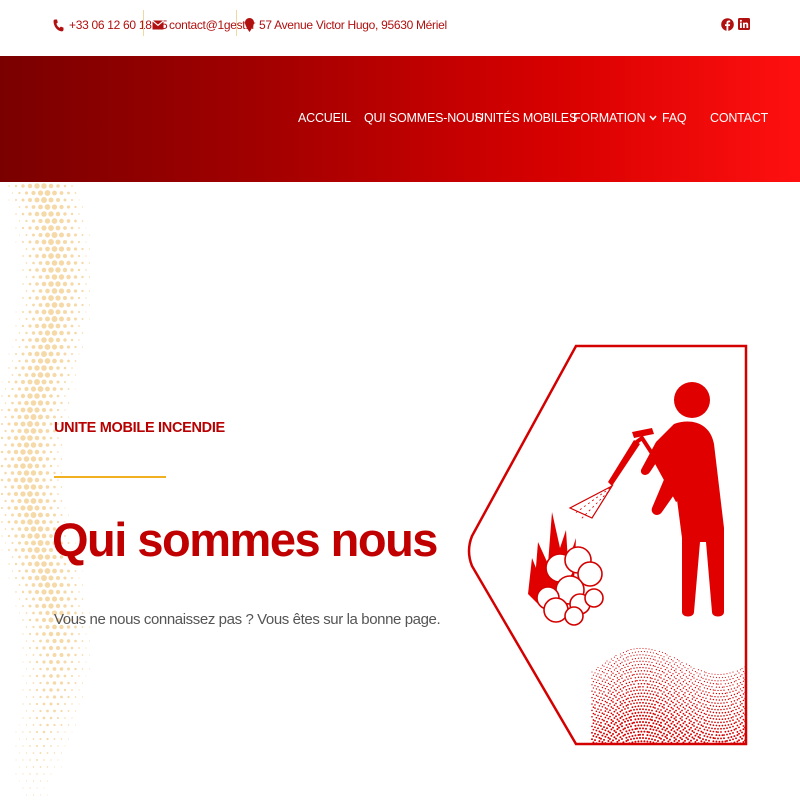 This screenshot has height=800, width=800. I want to click on facebook-link, so click(727, 24).